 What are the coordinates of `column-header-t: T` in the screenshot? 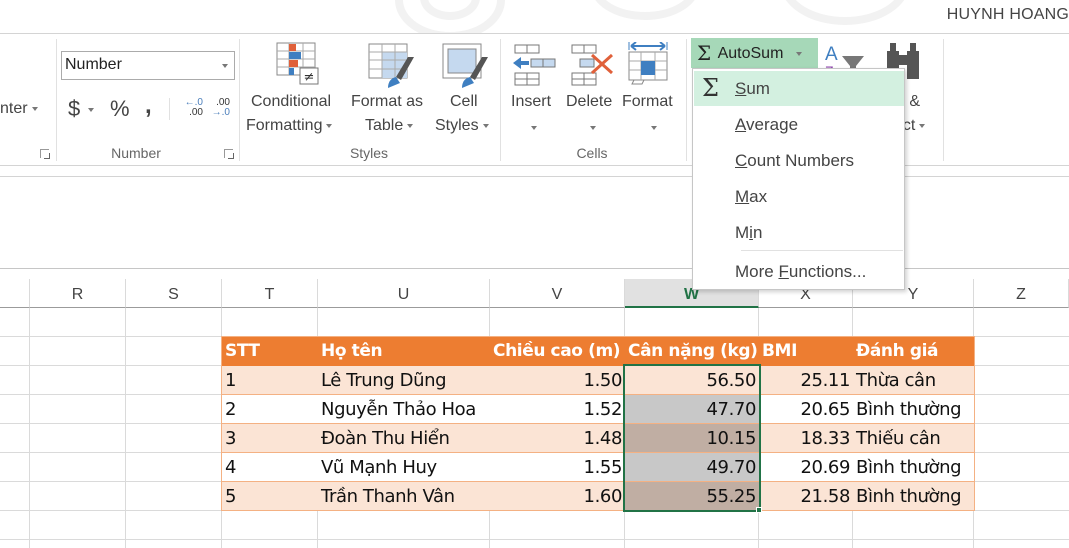 It's located at (270, 293).